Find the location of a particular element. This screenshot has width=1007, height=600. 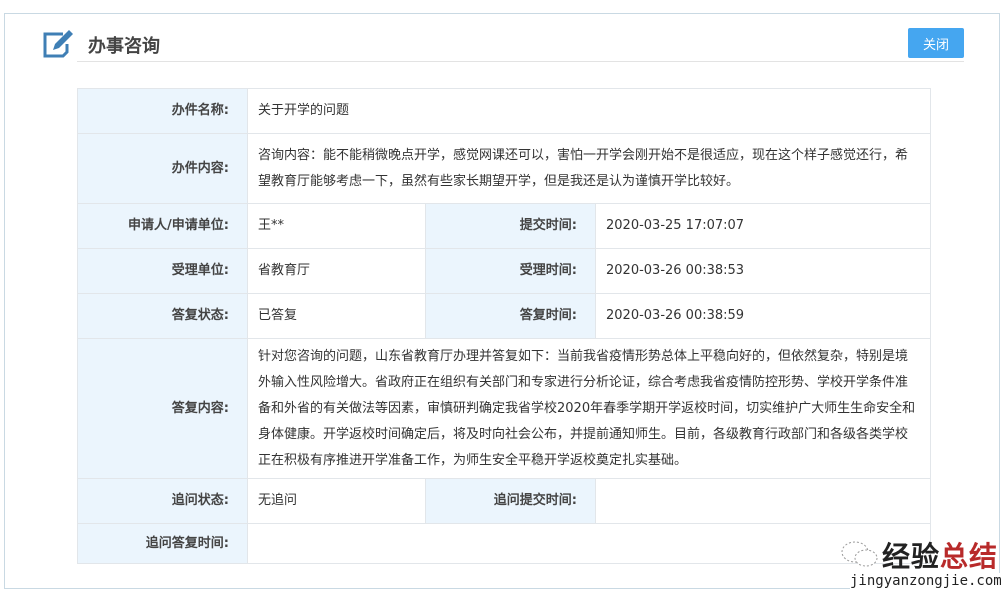

status-value: 已答复 is located at coordinates (336, 316).